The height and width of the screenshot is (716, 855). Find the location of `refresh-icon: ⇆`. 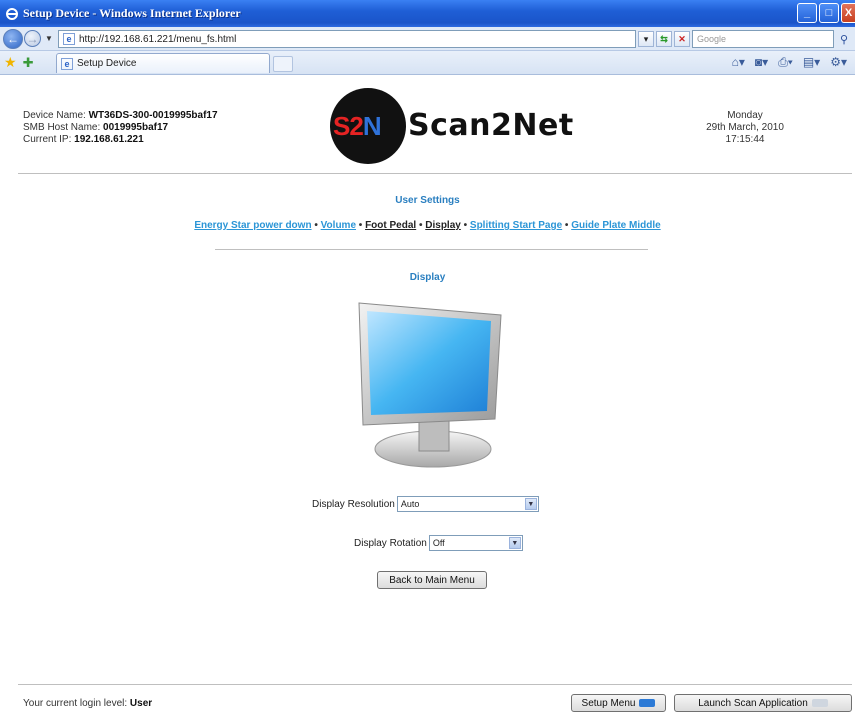

refresh-icon: ⇆ is located at coordinates (664, 39).